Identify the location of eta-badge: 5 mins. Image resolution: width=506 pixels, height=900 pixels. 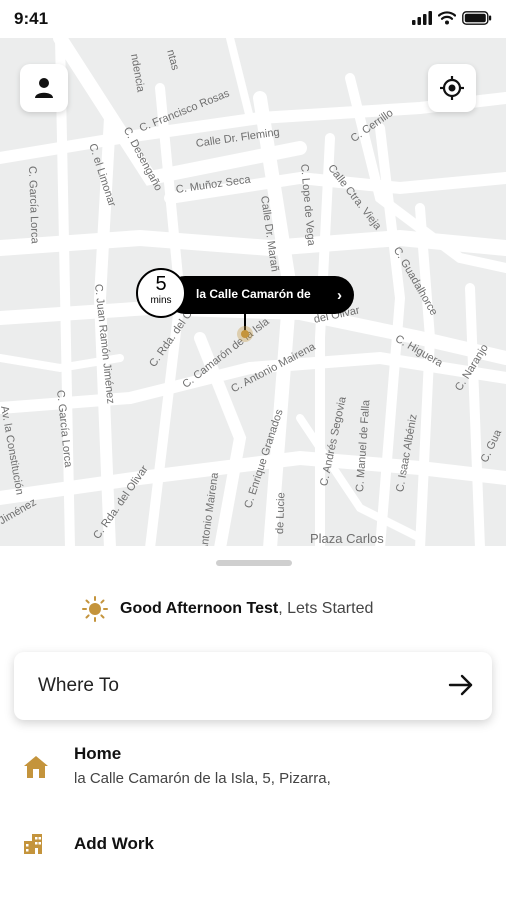
(161, 293).